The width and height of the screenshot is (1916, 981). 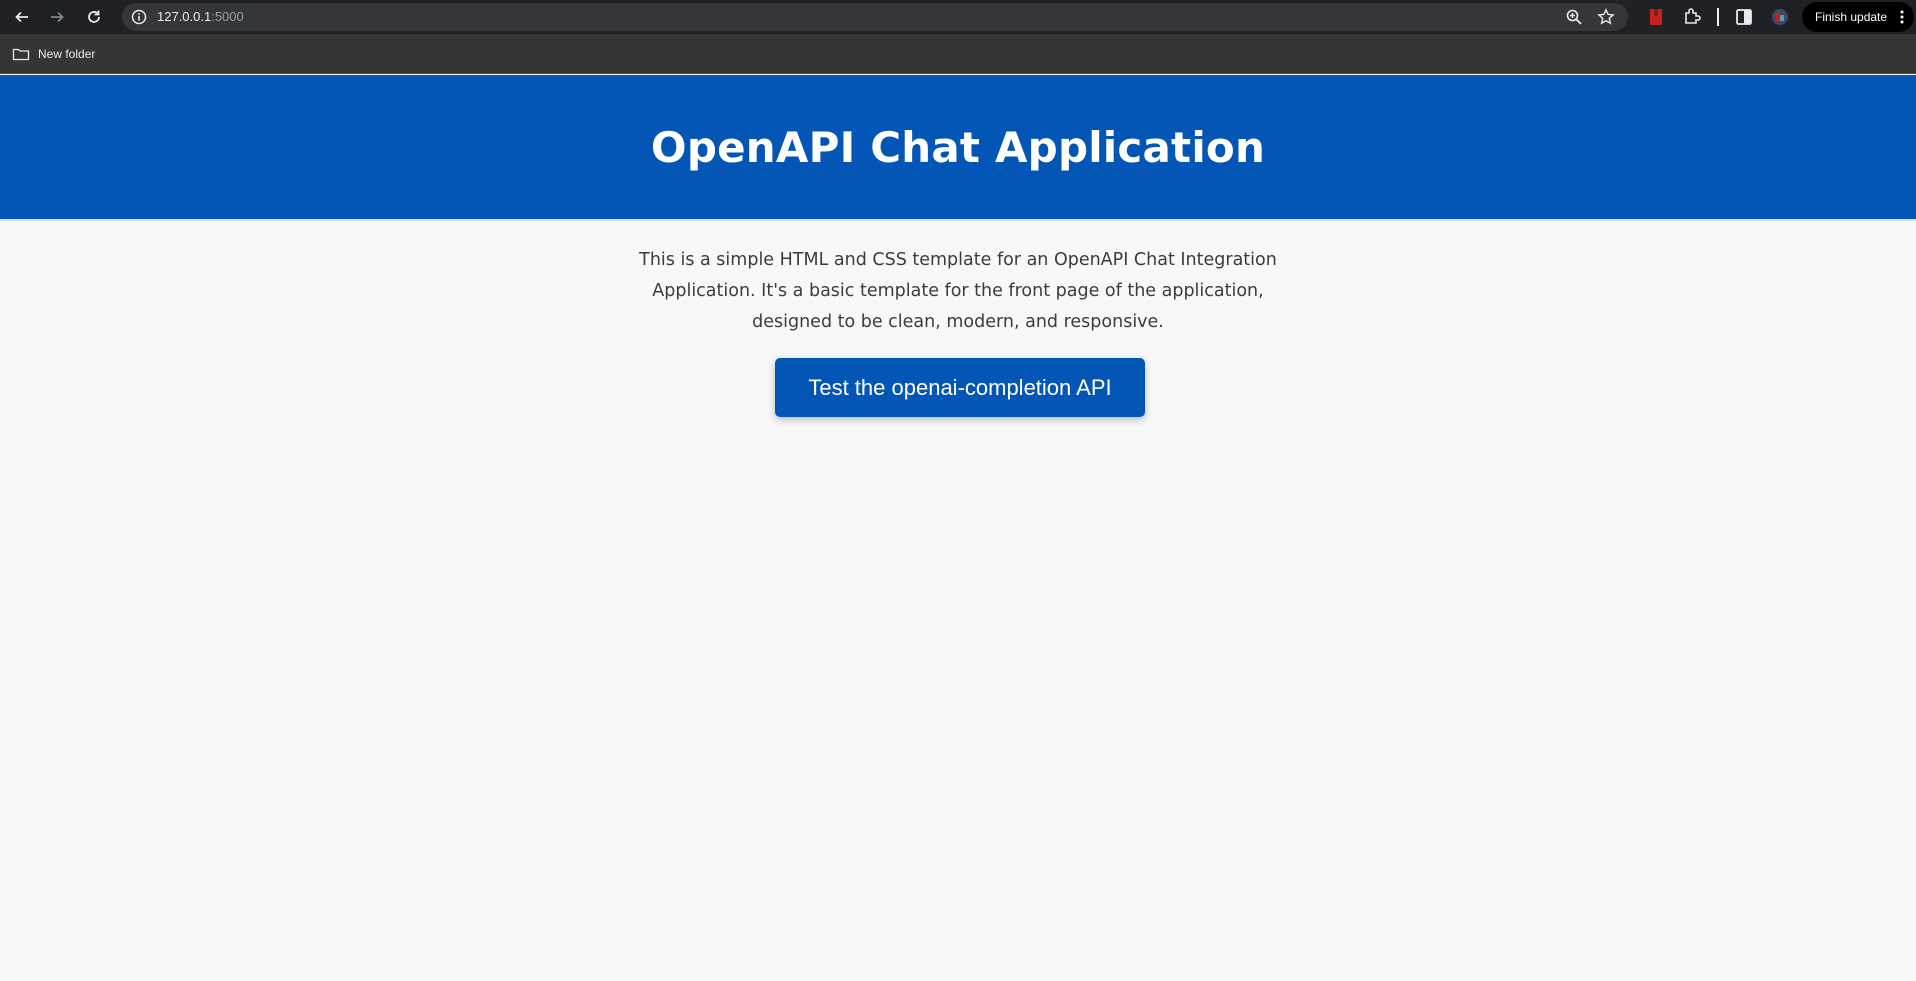 I want to click on address-bar: 127.0.0.1:5000, so click(x=875, y=17).